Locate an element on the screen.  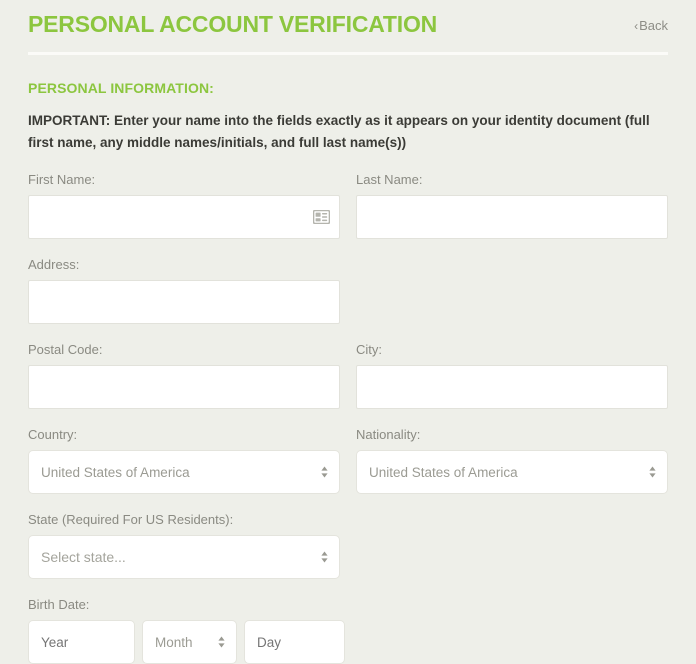
field-city: City: is located at coordinates (512, 375).